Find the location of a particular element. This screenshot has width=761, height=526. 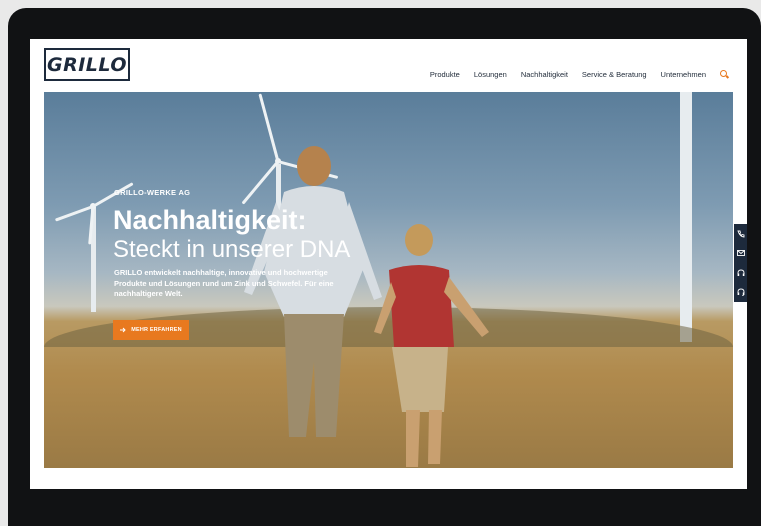

nav-item-nachhaltigkeit: Nachhaltigkeit is located at coordinates (544, 74).